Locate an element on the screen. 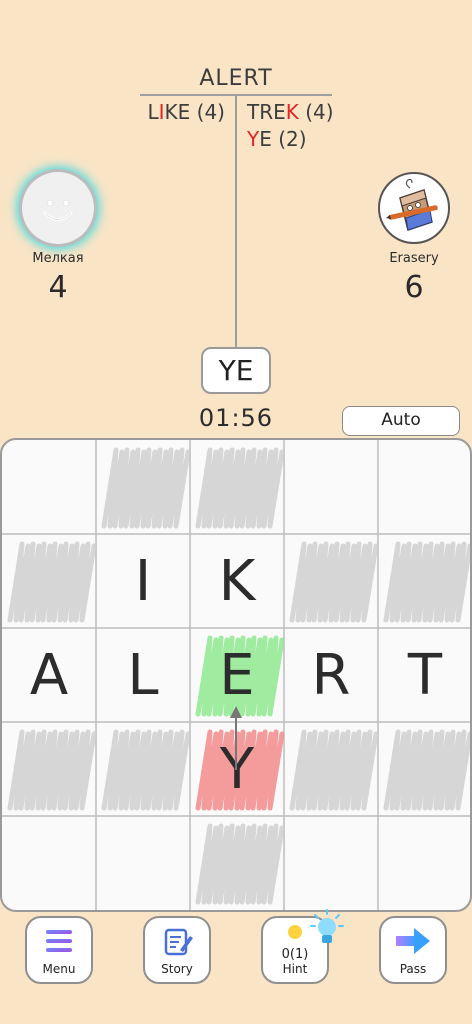 Image resolution: width=472 pixels, height=1024 pixels. board-cell-r2c4: T is located at coordinates (424, 675).